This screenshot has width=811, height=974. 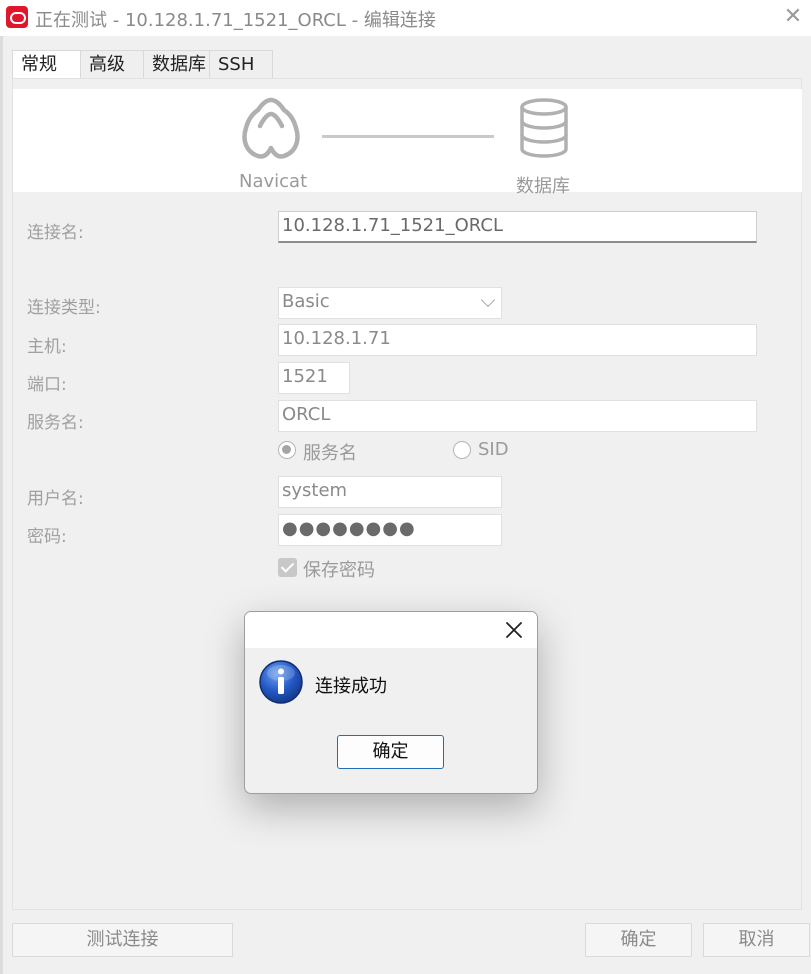 What do you see at coordinates (390, 752) in the screenshot?
I see `dialog-ok-button: 确定` at bounding box center [390, 752].